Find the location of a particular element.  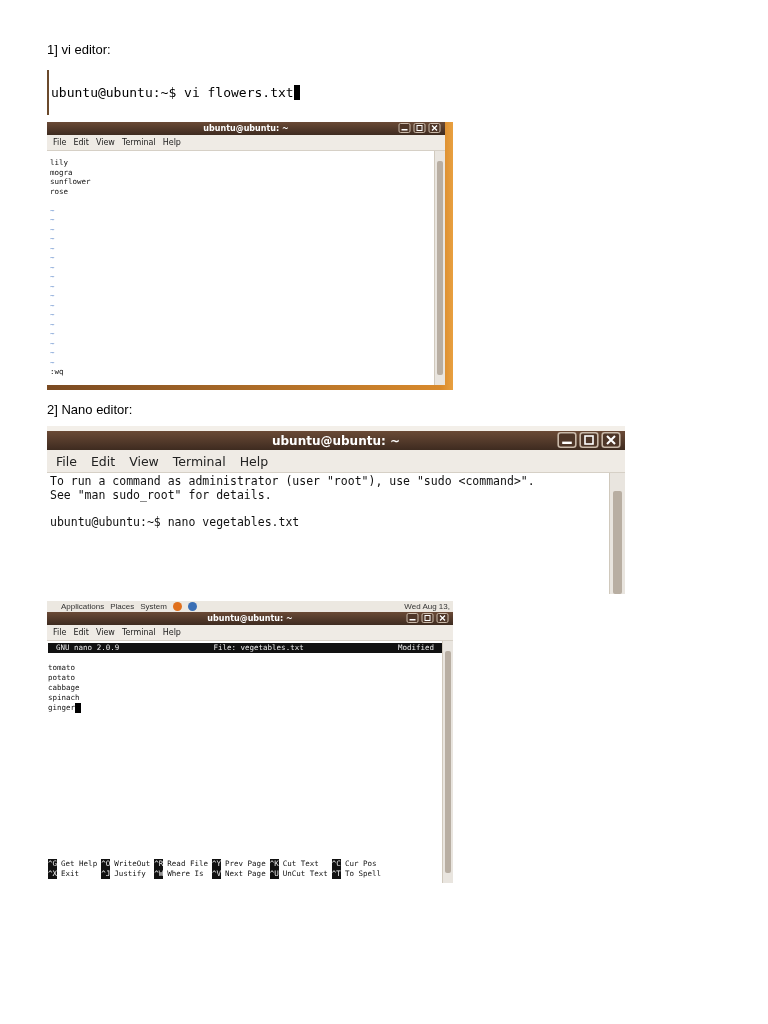

panel-menu: System is located at coordinates (153, 606).